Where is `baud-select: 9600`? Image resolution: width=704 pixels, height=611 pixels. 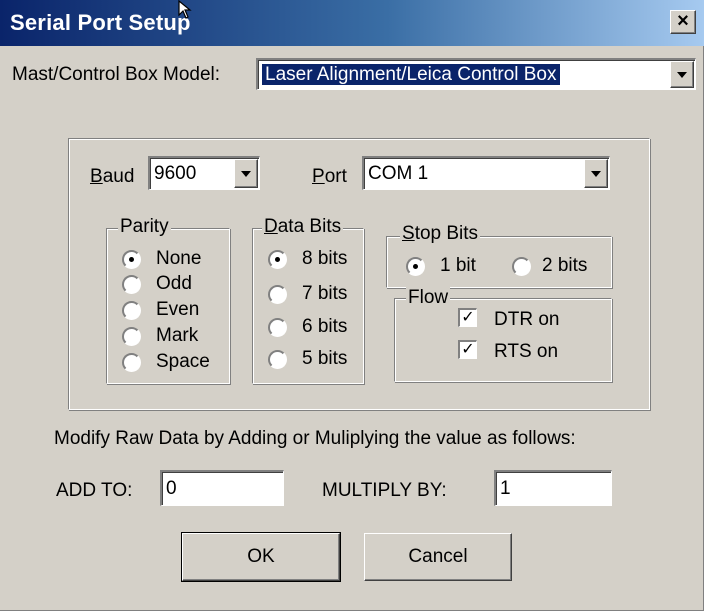
baud-select: 9600 is located at coordinates (204, 173).